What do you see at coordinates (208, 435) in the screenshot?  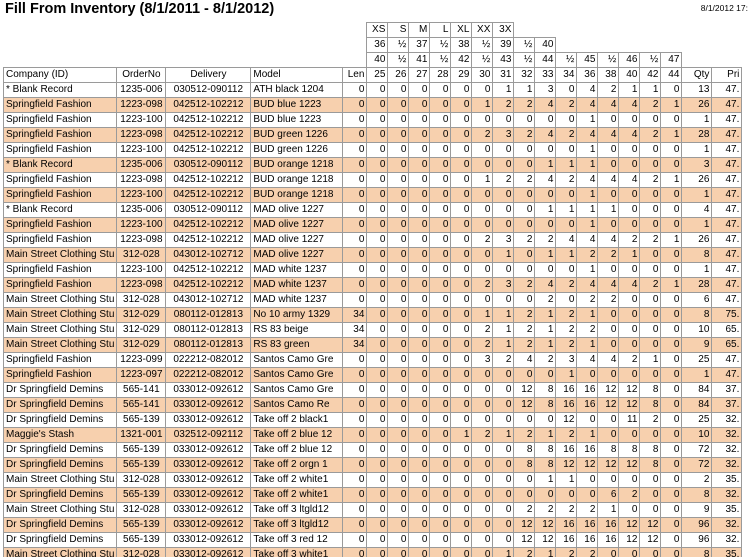 I see `cell-delivery: 032512-092112` at bounding box center [208, 435].